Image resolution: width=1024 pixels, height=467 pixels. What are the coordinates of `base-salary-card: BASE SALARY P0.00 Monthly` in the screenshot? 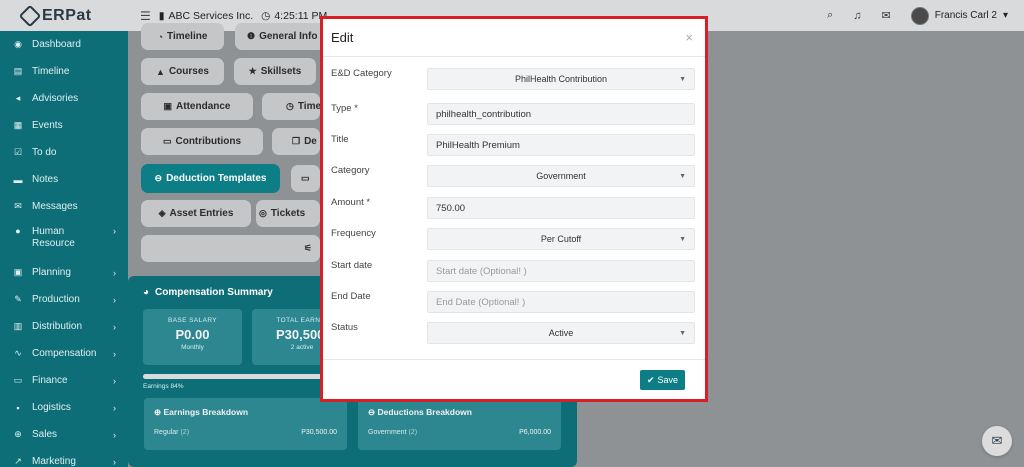 It's located at (192, 337).